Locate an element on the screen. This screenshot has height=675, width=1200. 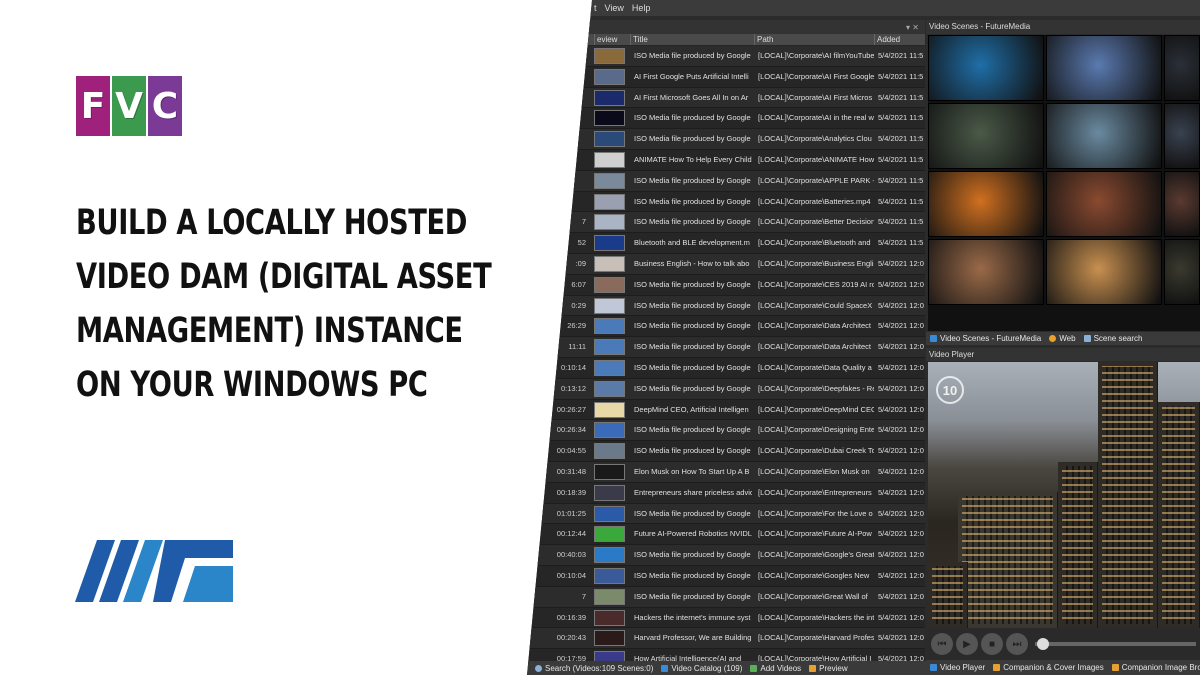
tab-video-scenes: Video Scenes - FutureMedia is located at coordinates (985, 338).